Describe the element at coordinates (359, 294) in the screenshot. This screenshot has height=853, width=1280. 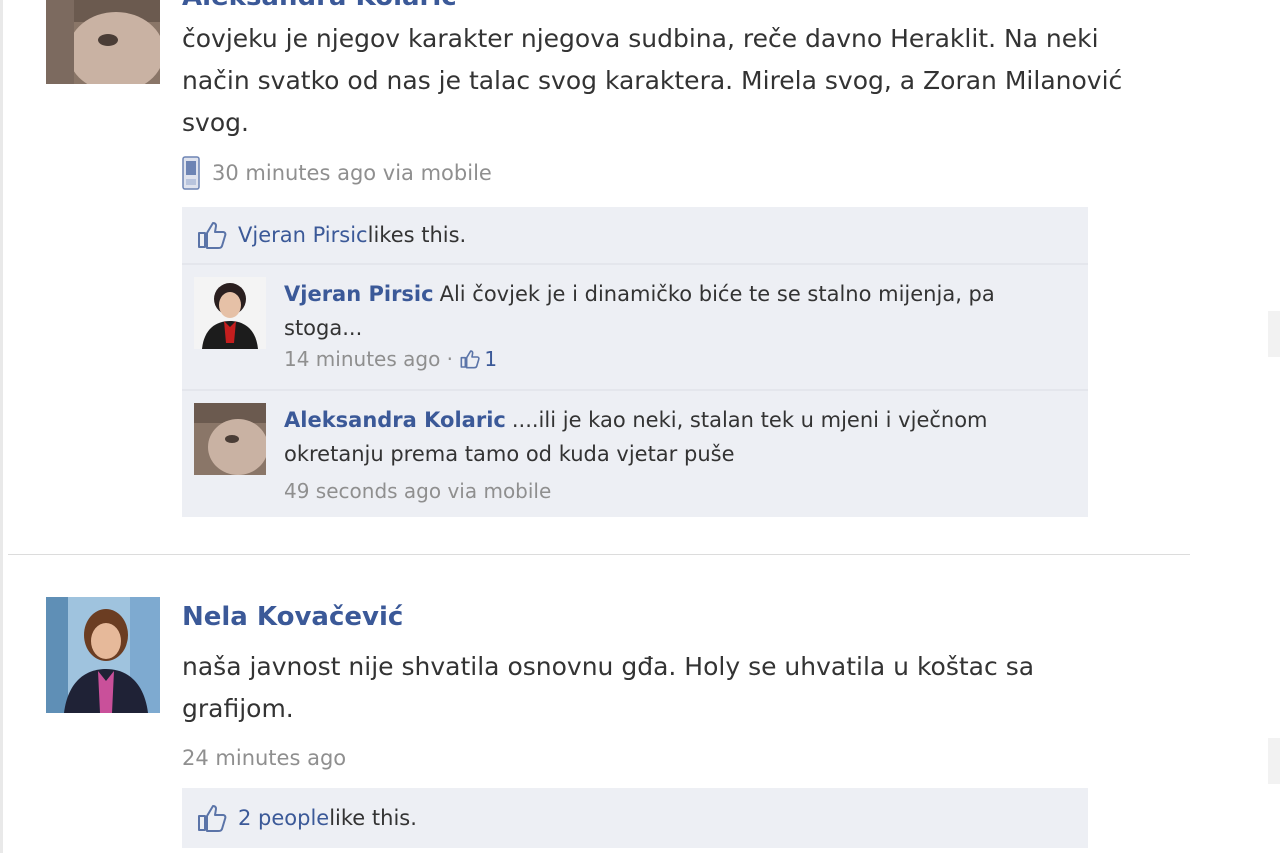
I see `comment-author: Vjeran Pirsic` at that location.